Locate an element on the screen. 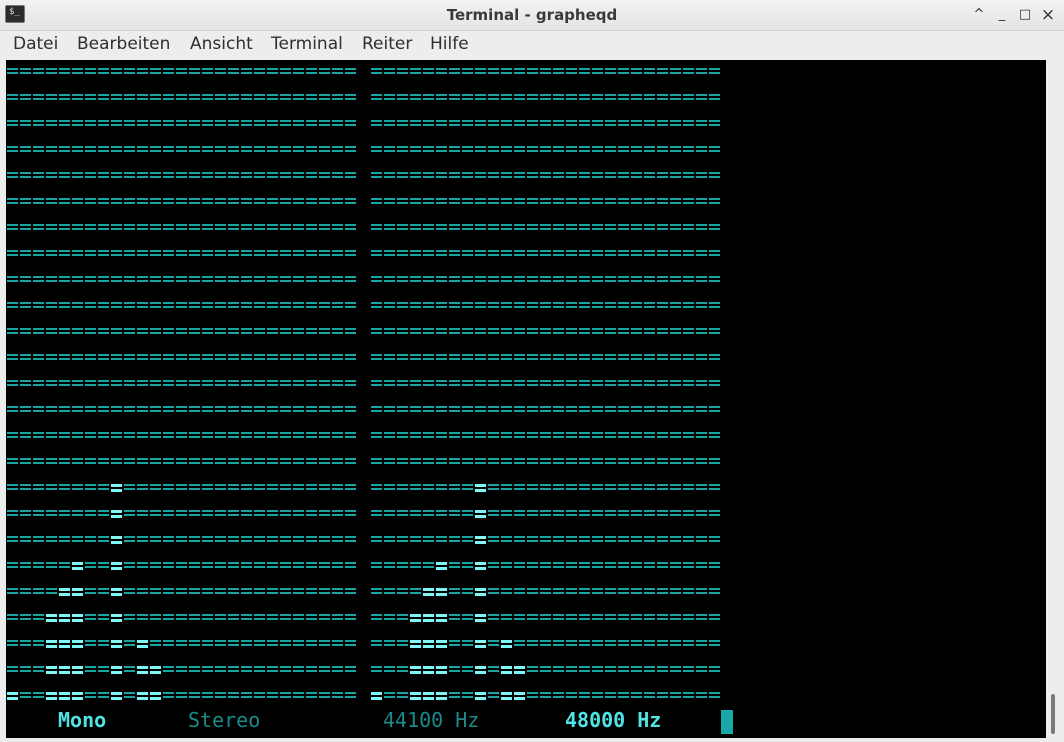  menu-reiter: Reiter is located at coordinates (387, 44).